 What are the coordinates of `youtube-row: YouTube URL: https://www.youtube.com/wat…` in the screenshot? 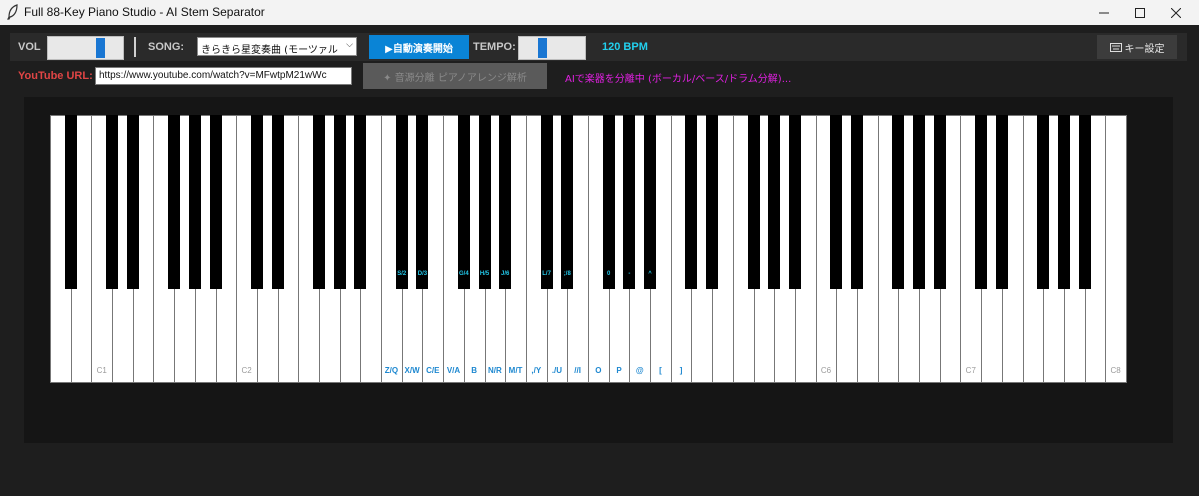 It's located at (598, 76).